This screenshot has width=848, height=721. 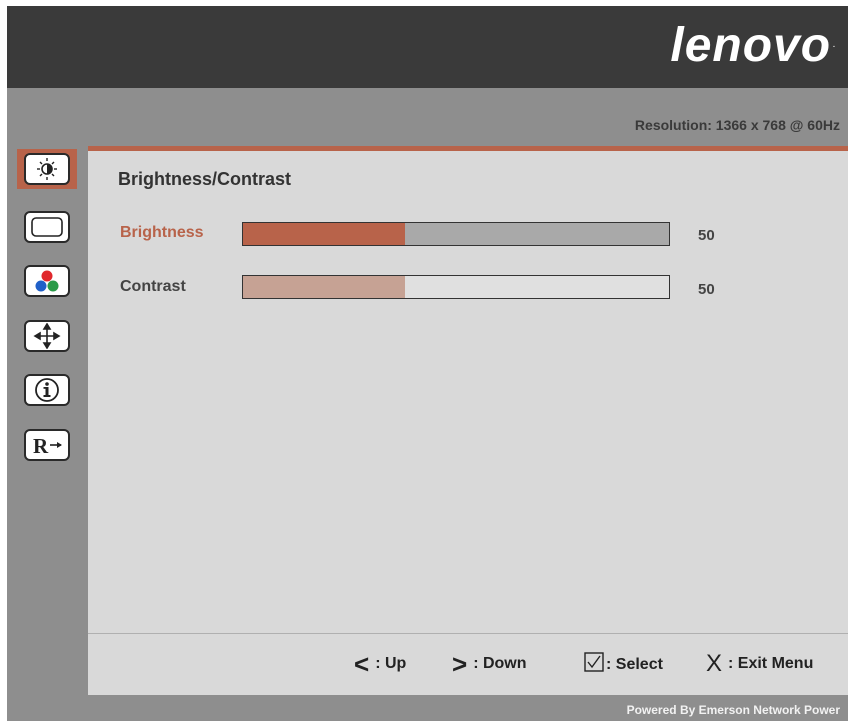 What do you see at coordinates (380, 664) in the screenshot?
I see `hint-up: < : Up` at bounding box center [380, 664].